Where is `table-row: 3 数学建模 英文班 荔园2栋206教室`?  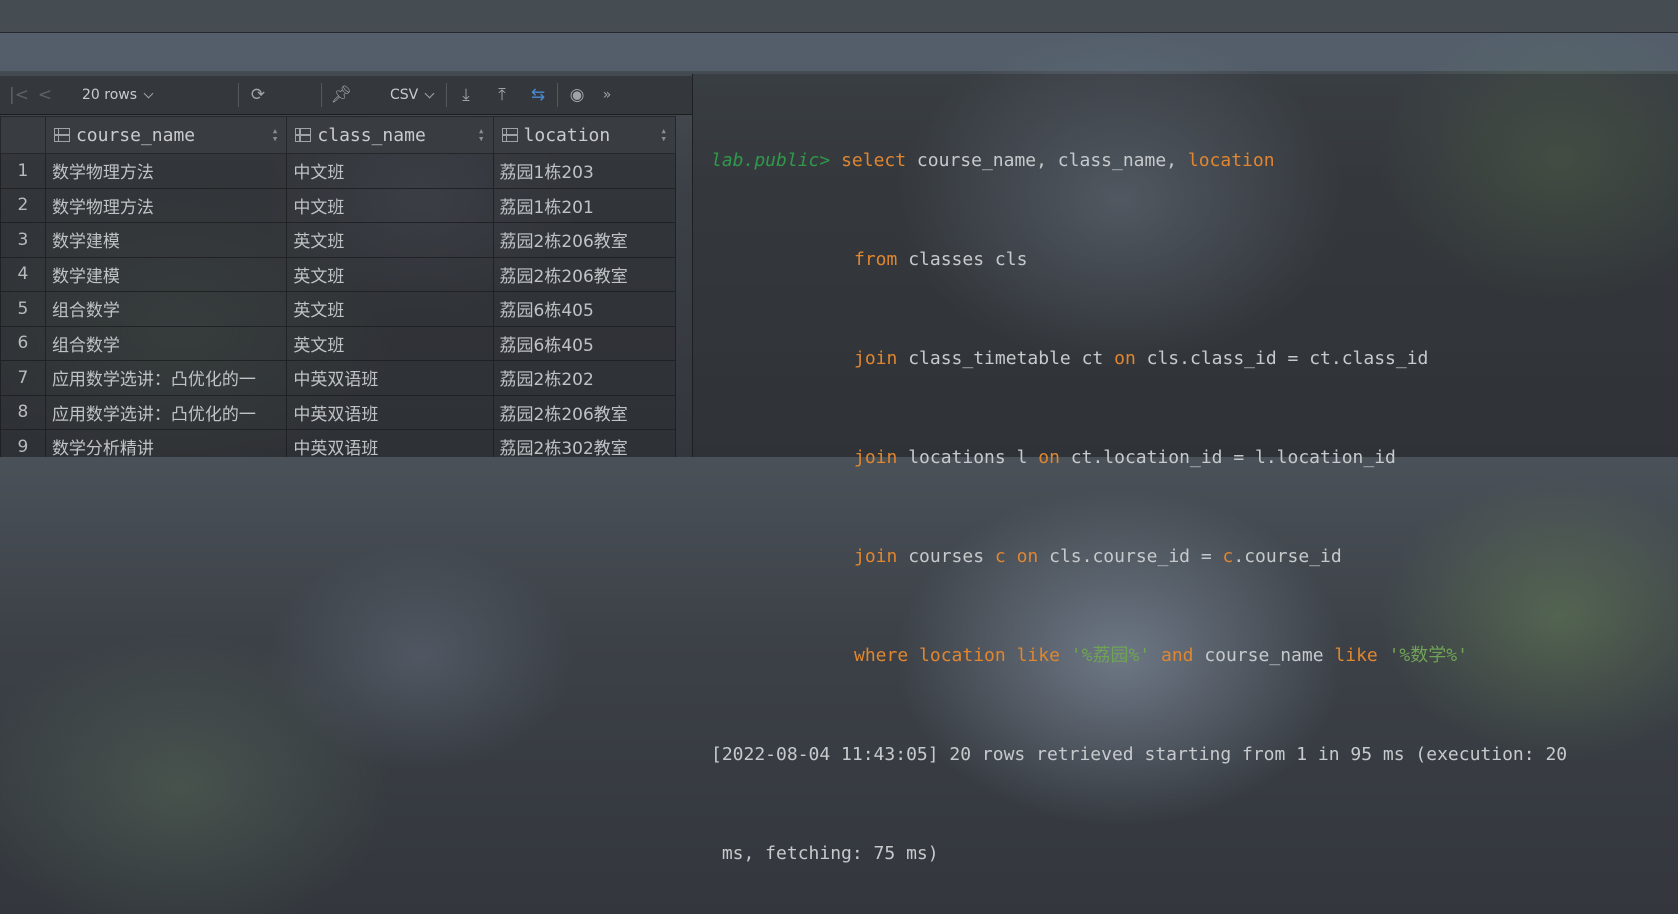
table-row: 3 数学建模 英文班 荔园2栋206教室 is located at coordinates (338, 240).